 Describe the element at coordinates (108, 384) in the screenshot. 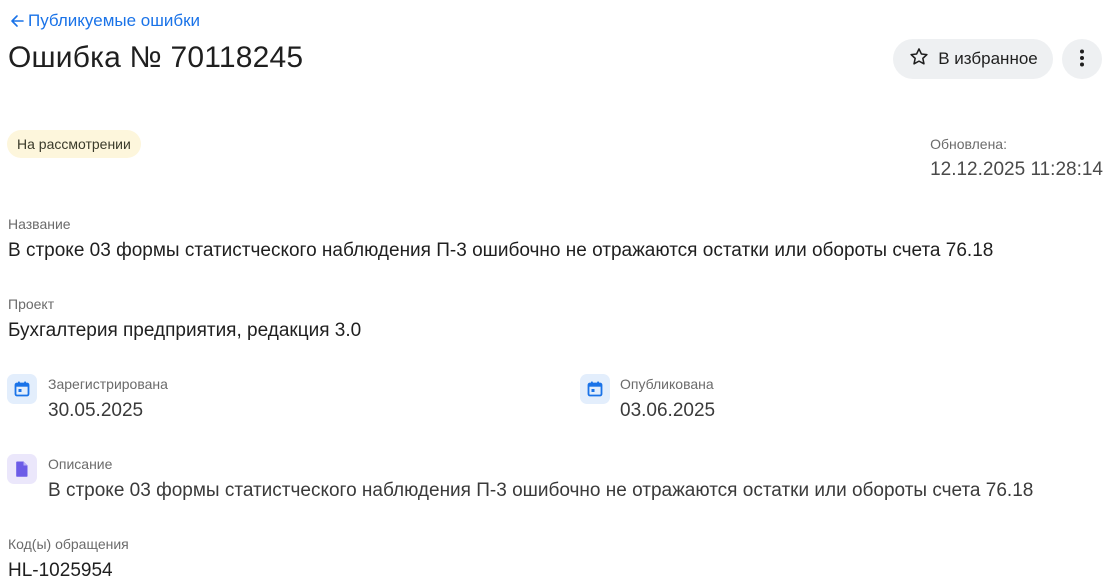

I see `registered-label: Зарегистрирована` at that location.